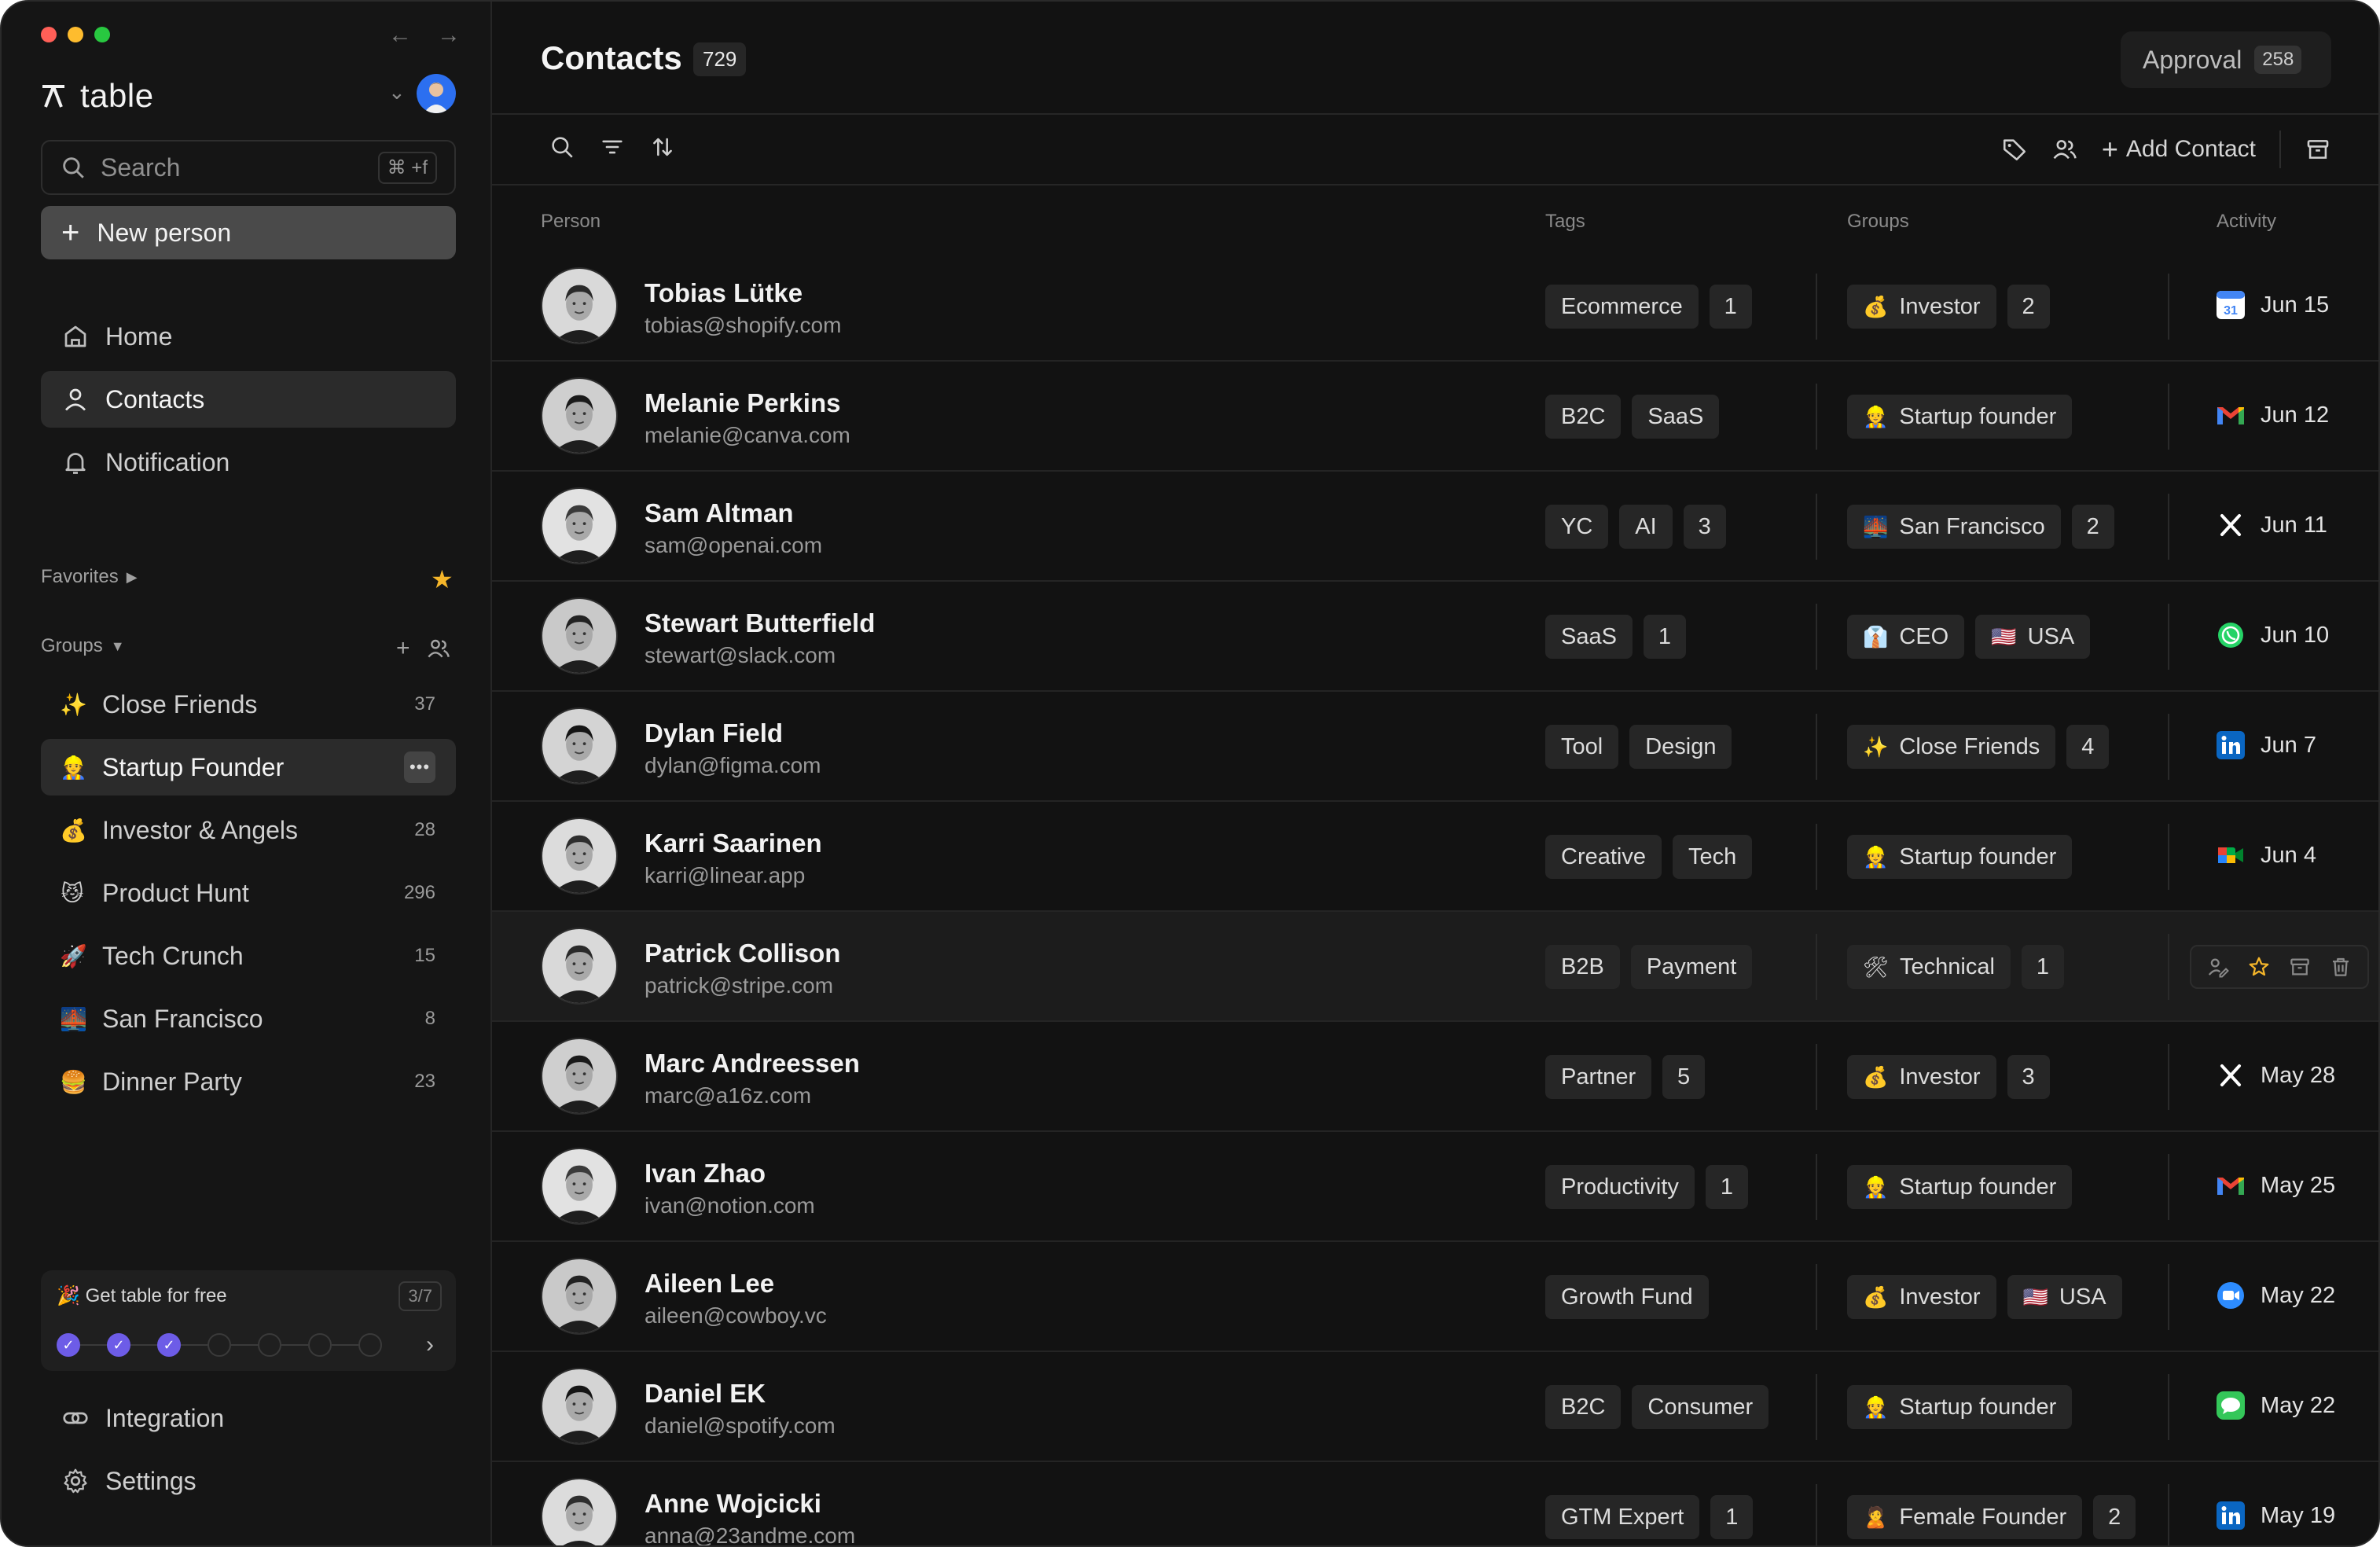  Describe the element at coordinates (1627, 1297) in the screenshot. I see `tag-chip-growth-fund: Growth Fund` at that location.